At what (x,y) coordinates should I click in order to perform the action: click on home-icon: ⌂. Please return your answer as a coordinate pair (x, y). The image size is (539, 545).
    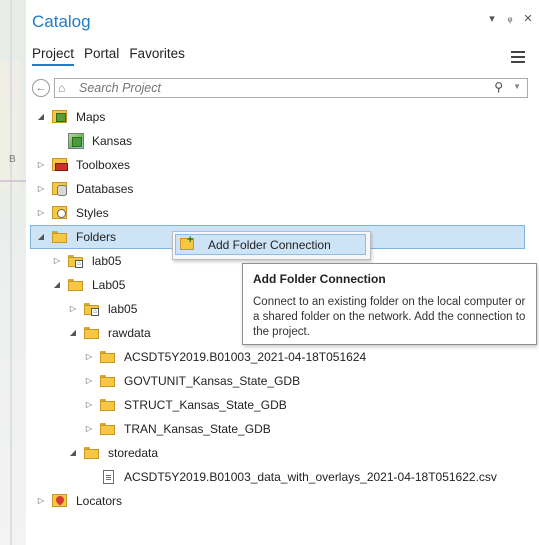
    Looking at the image, I should click on (61, 88).